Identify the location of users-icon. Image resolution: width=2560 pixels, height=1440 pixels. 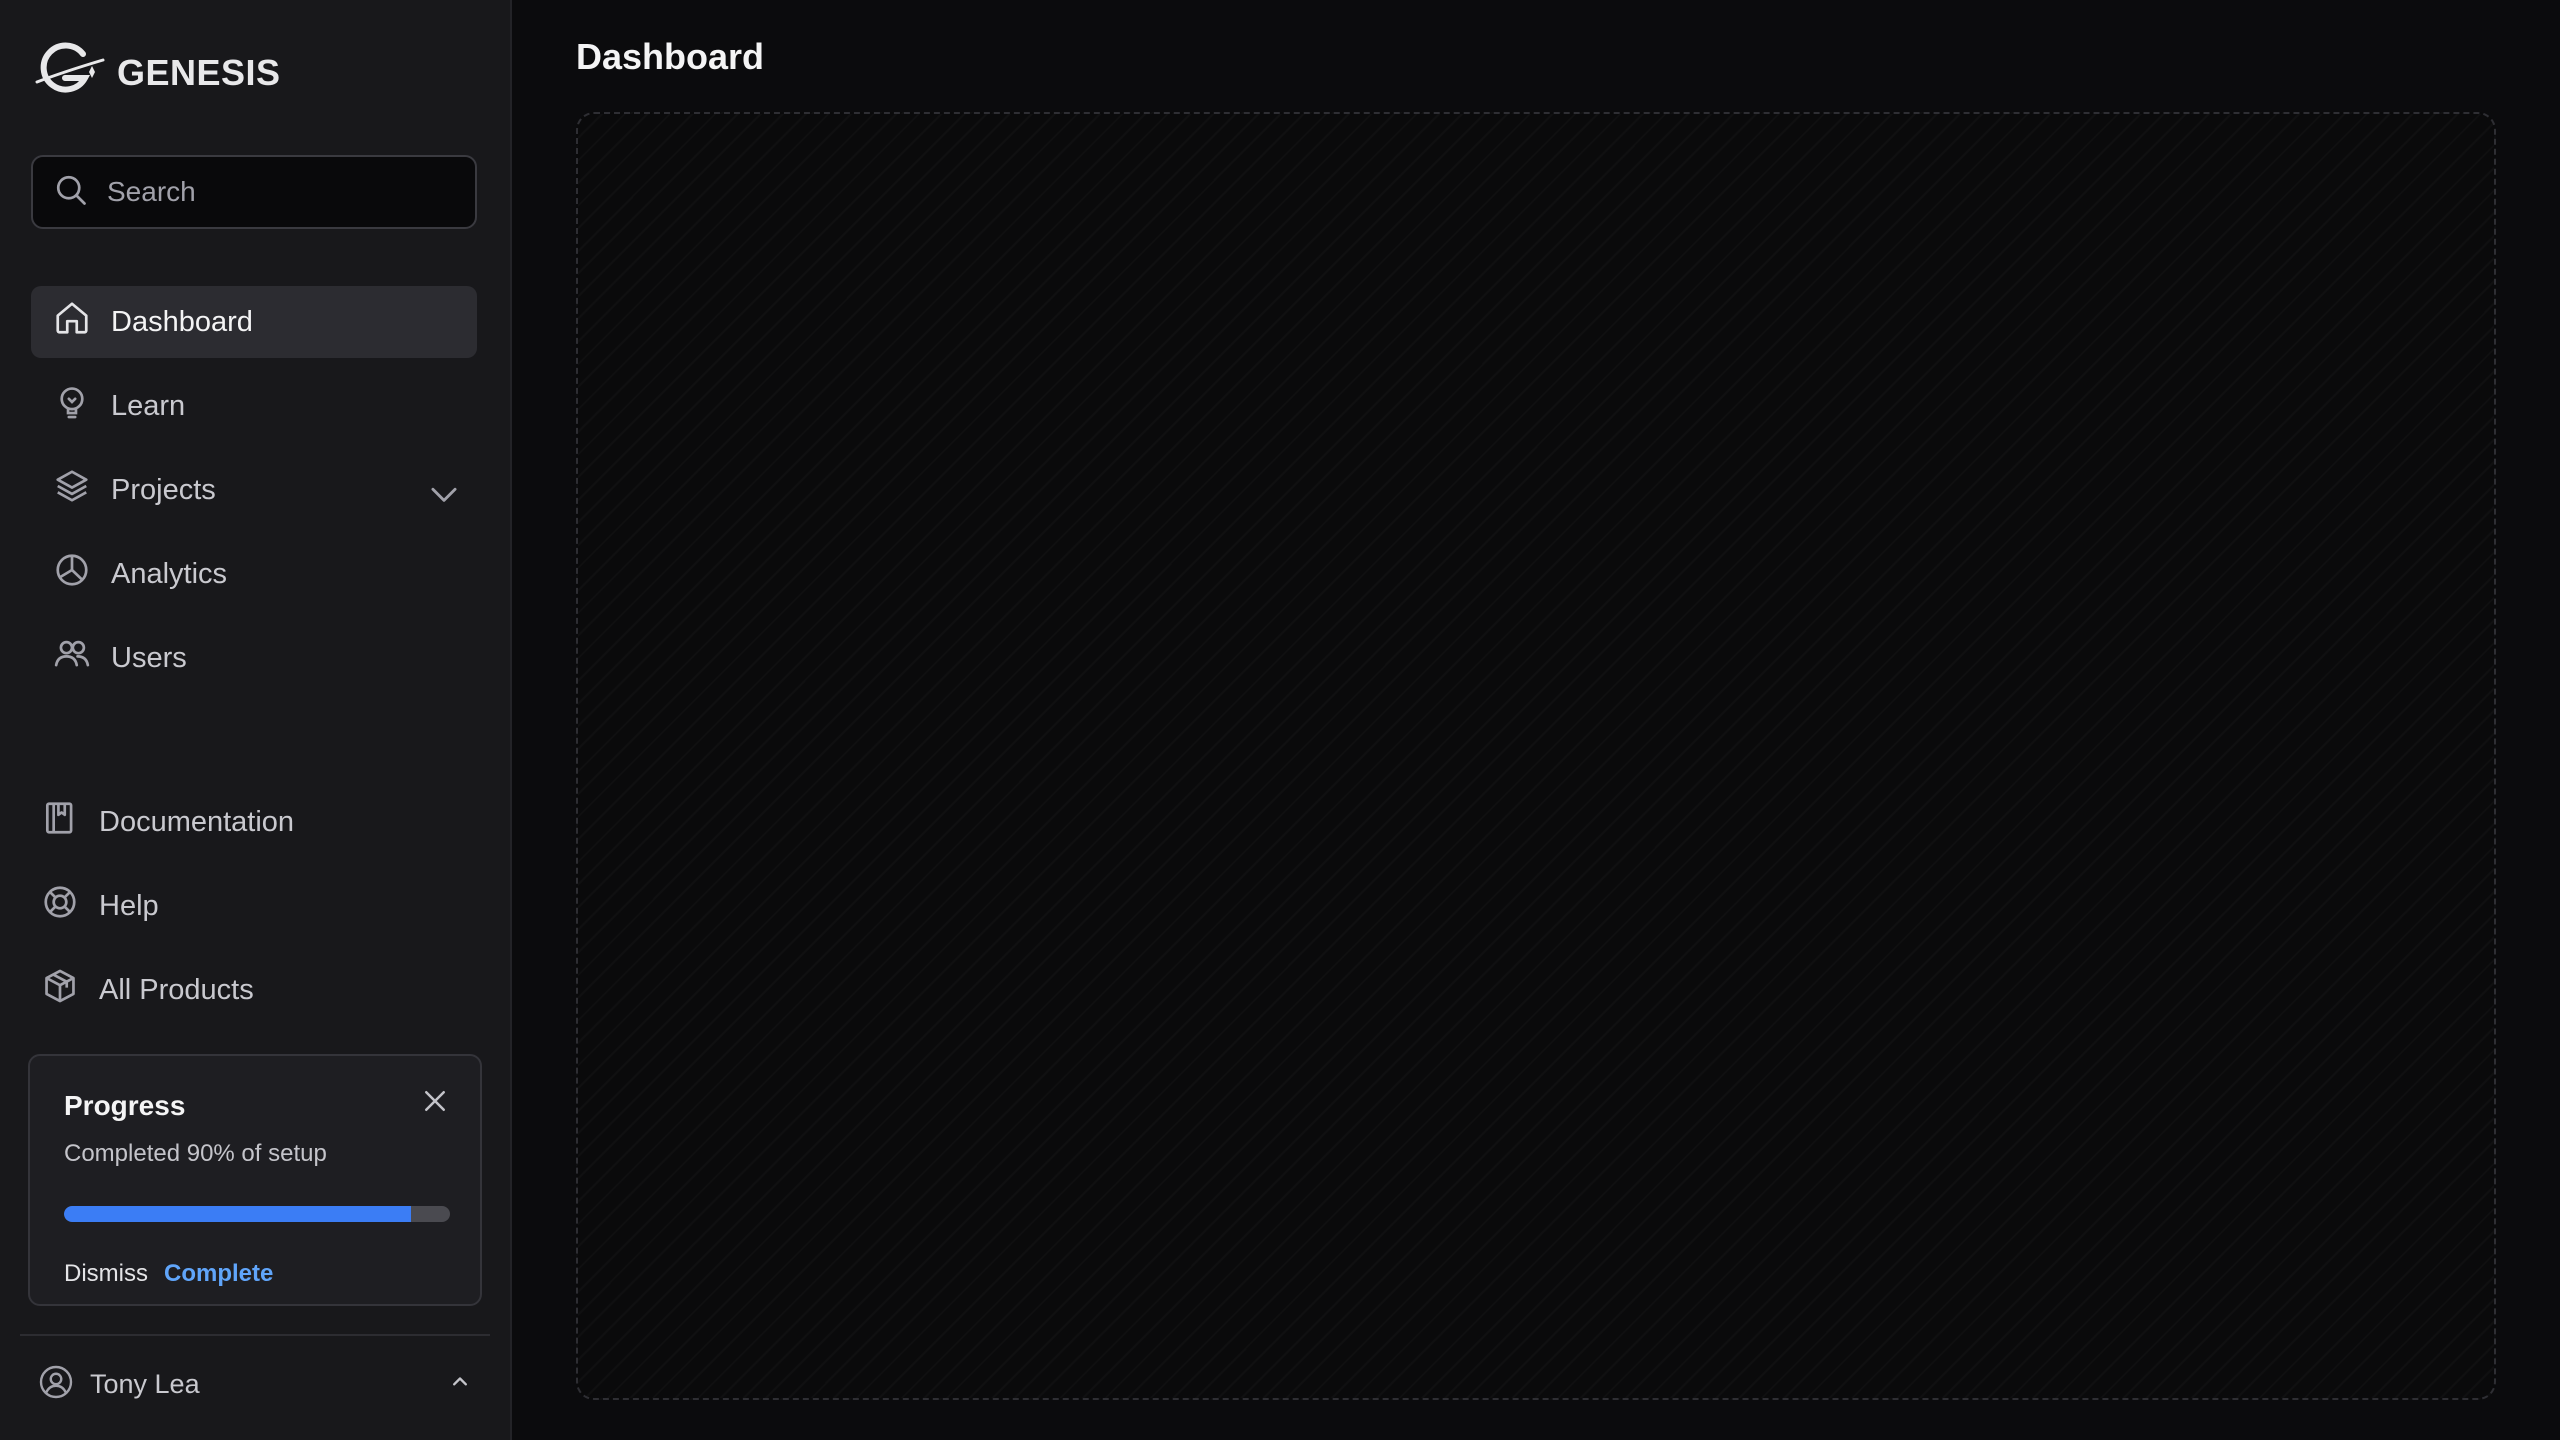
(72, 658).